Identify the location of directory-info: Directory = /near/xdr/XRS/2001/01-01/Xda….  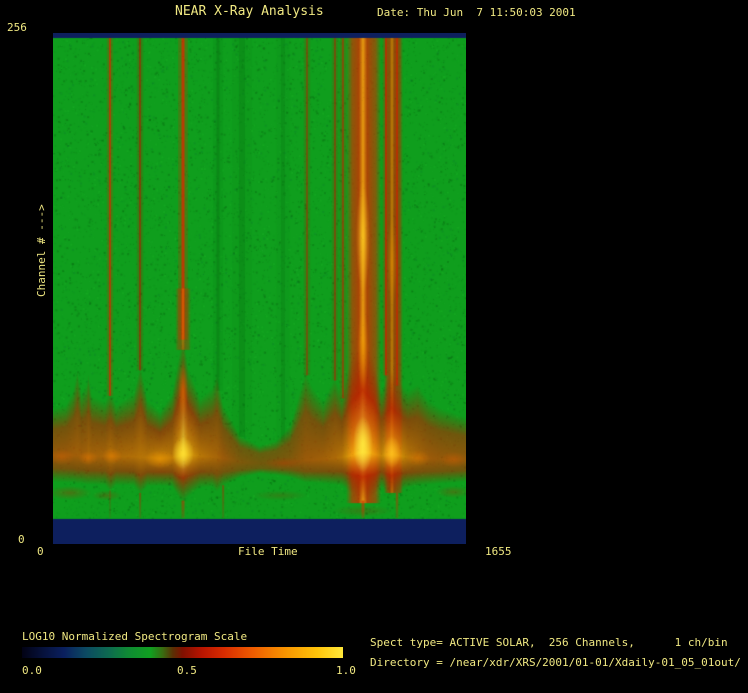
(555, 662).